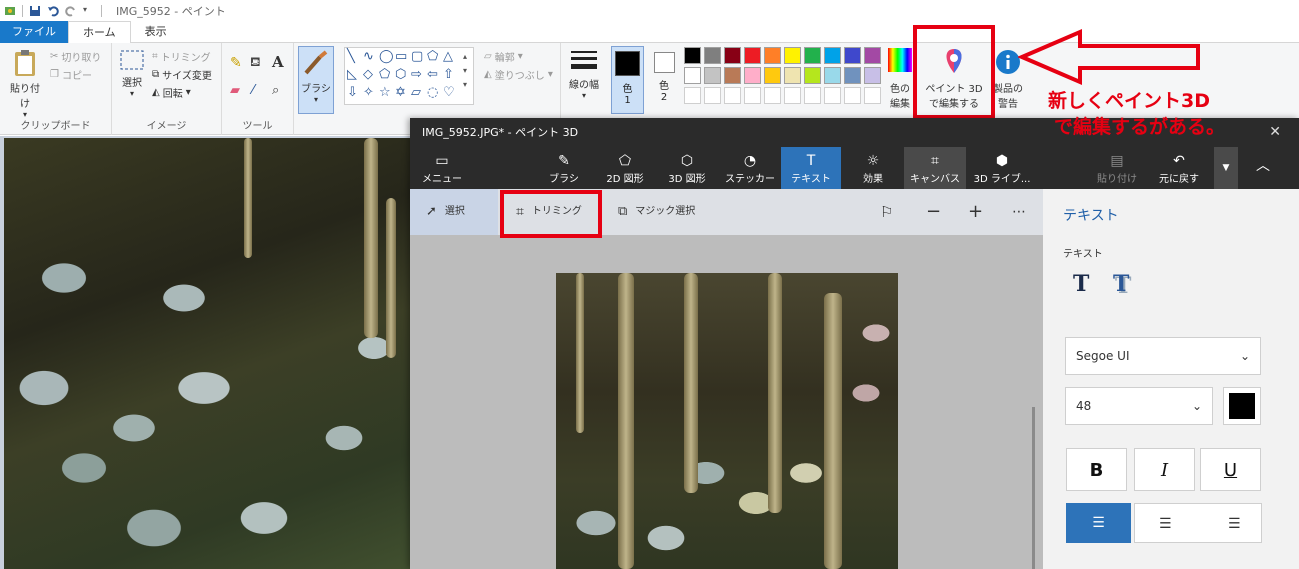 The height and width of the screenshot is (569, 1299). Describe the element at coordinates (182, 74) in the screenshot. I see `resize-button: ⧉ サイズ変更` at that location.